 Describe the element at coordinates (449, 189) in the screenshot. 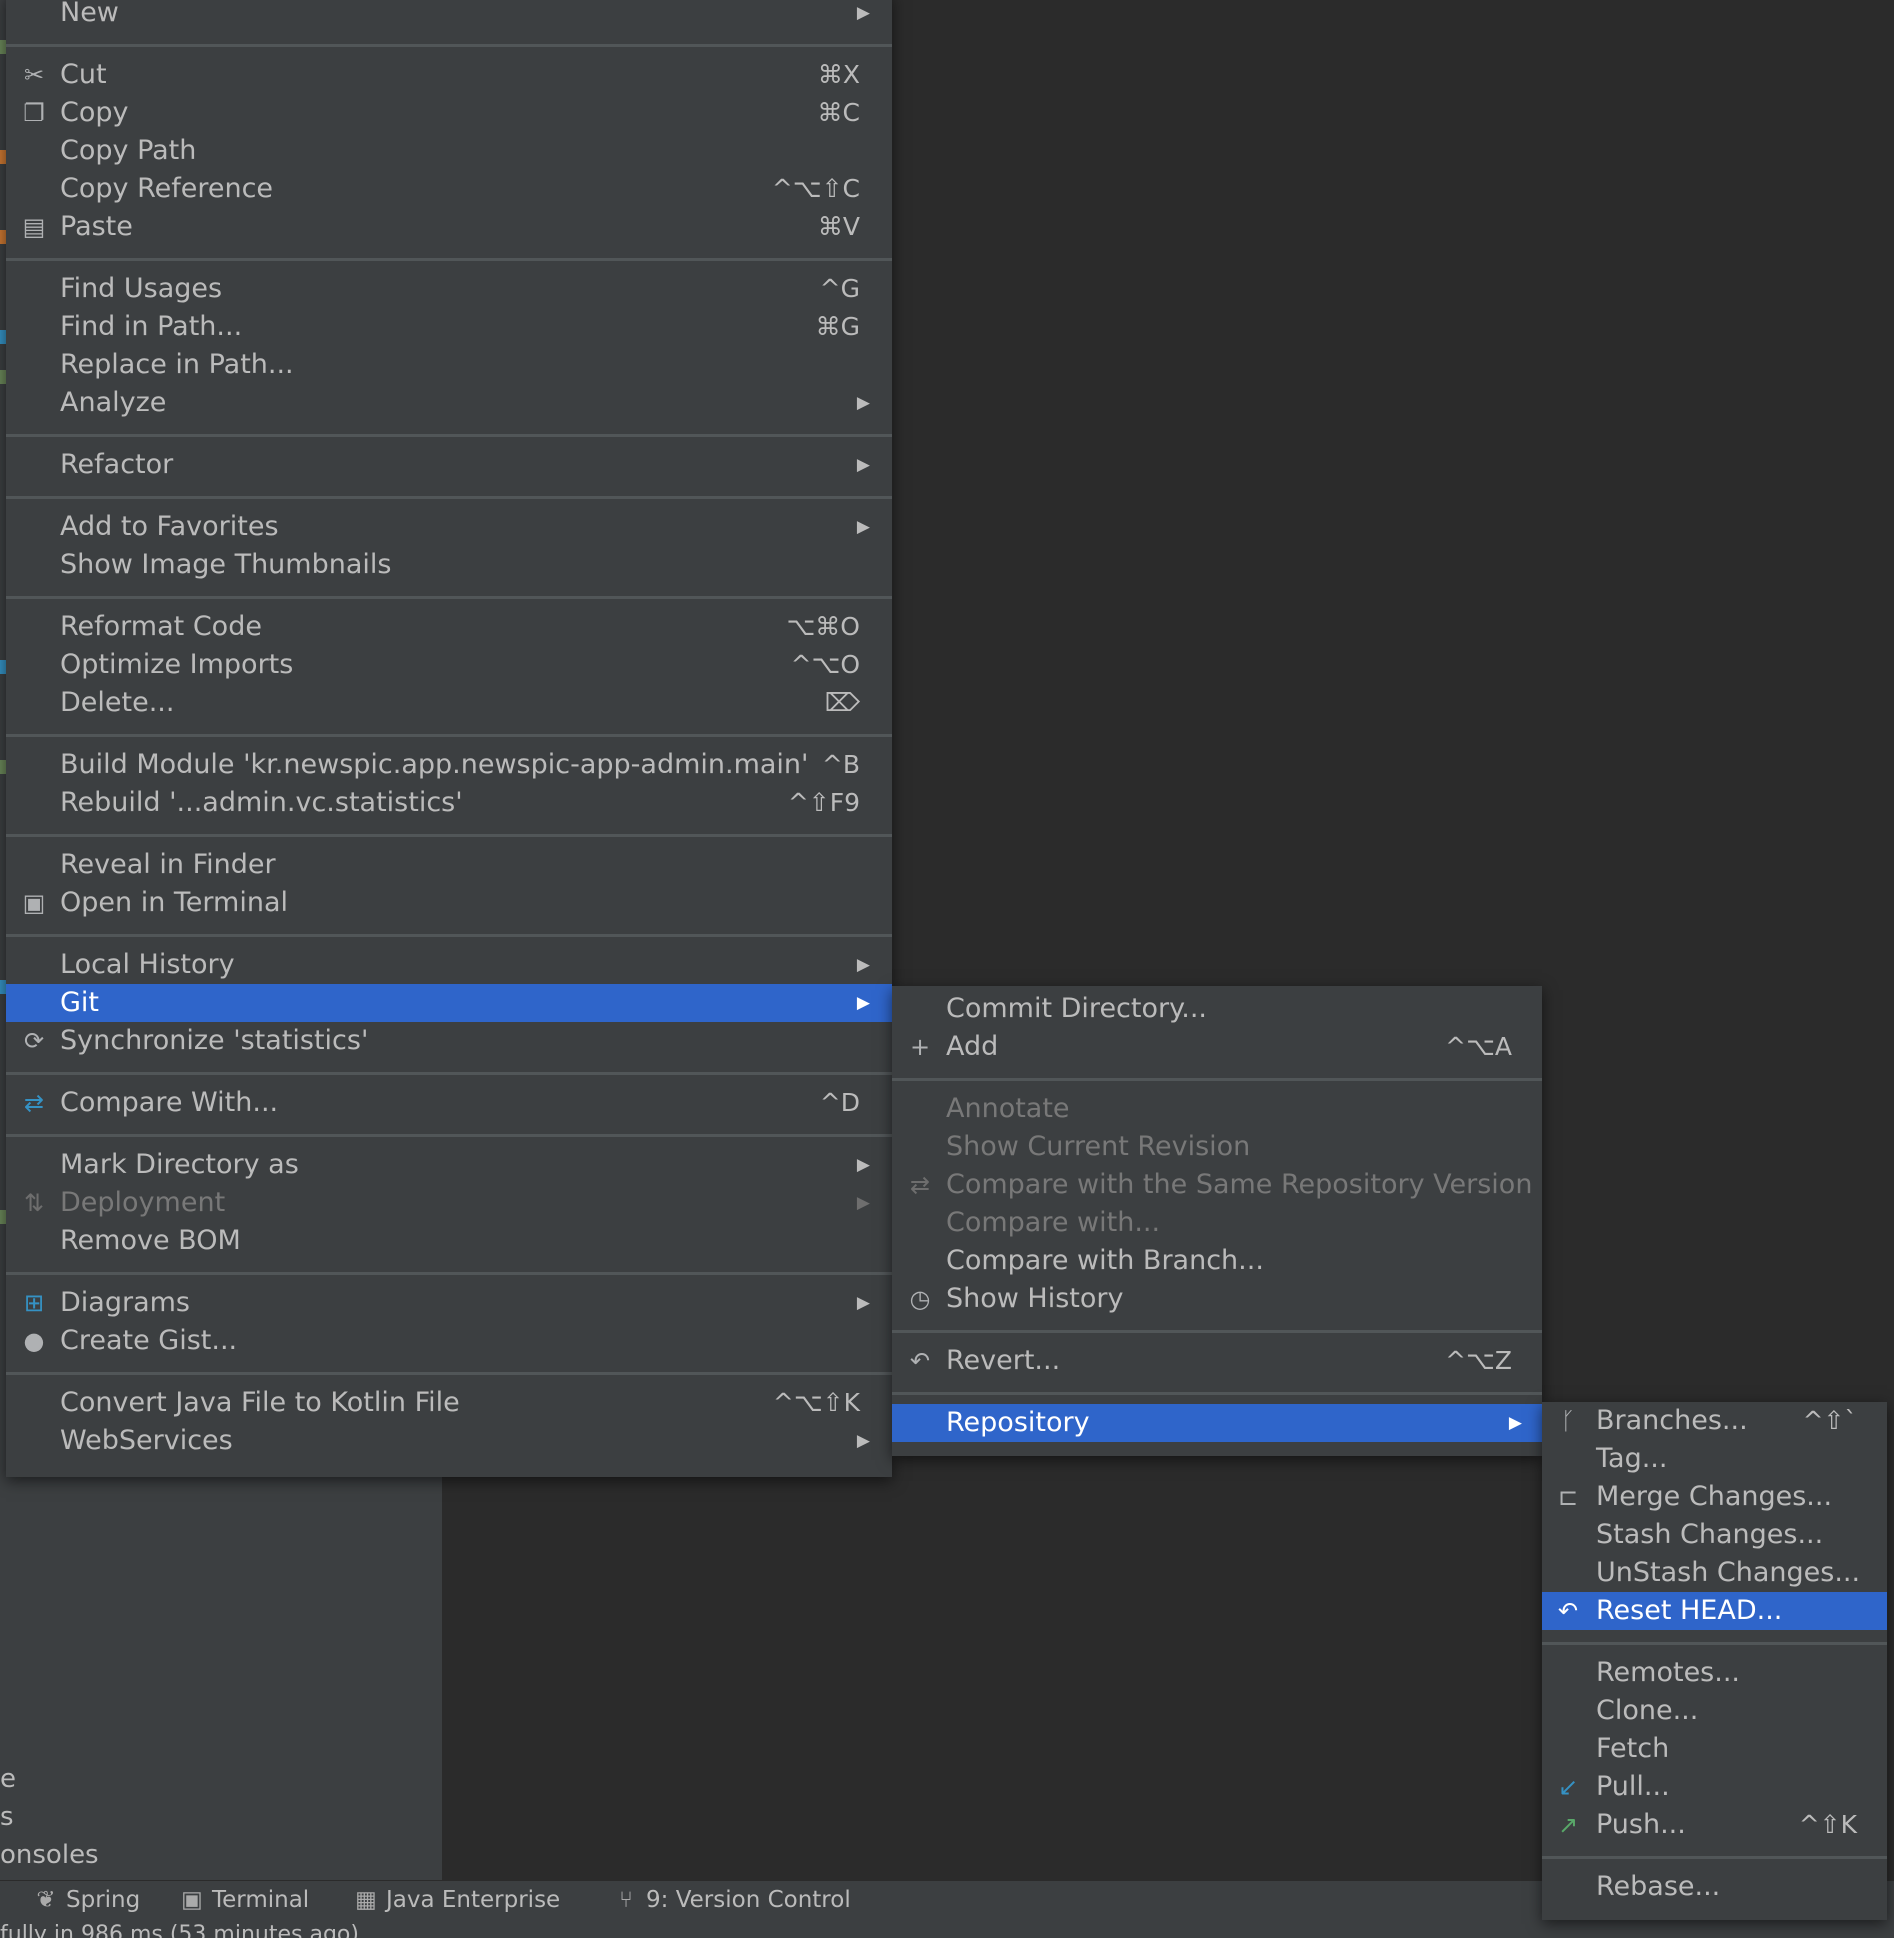

I see `menu-item-copy-reference: Copy Reference ^⌥⇧C` at that location.